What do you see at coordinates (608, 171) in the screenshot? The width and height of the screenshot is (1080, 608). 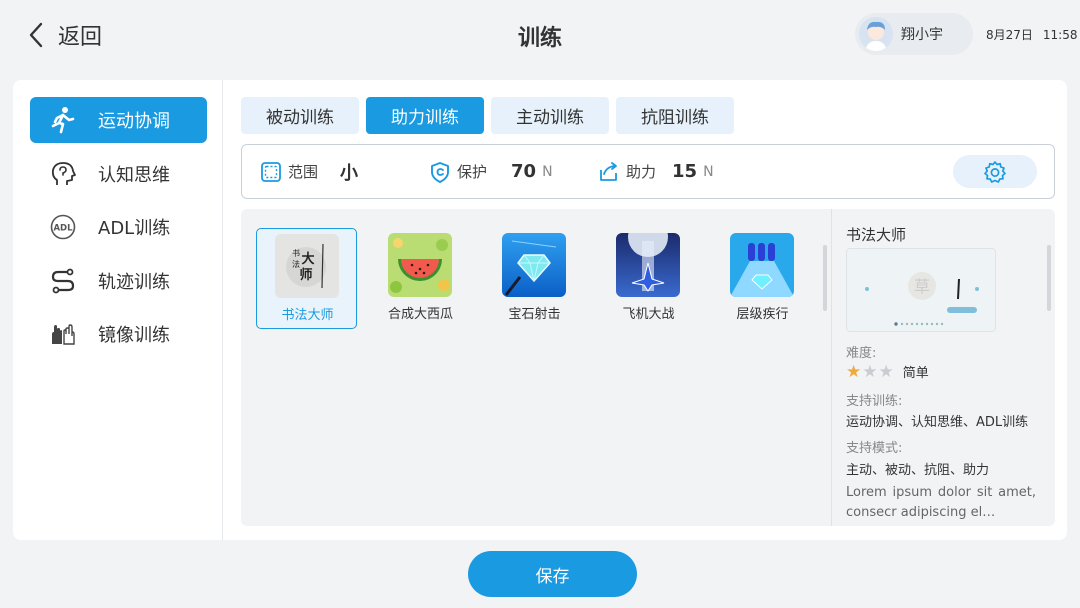 I see `assist-arrow-icon` at bounding box center [608, 171].